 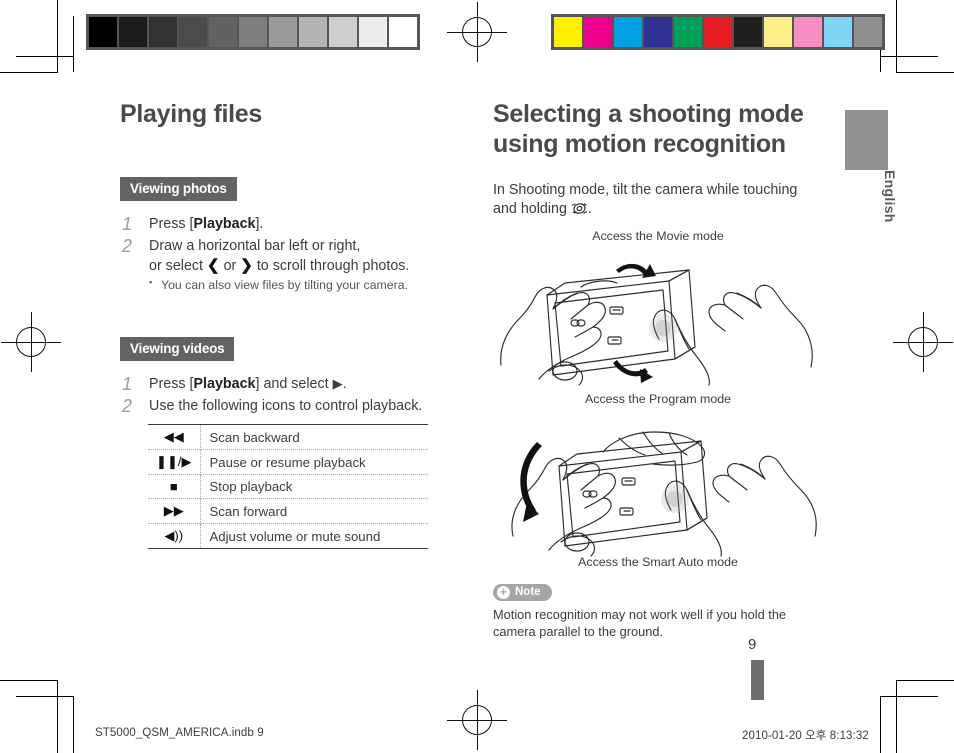 I want to click on table-row: ■ Stop playback, so click(x=288, y=486).